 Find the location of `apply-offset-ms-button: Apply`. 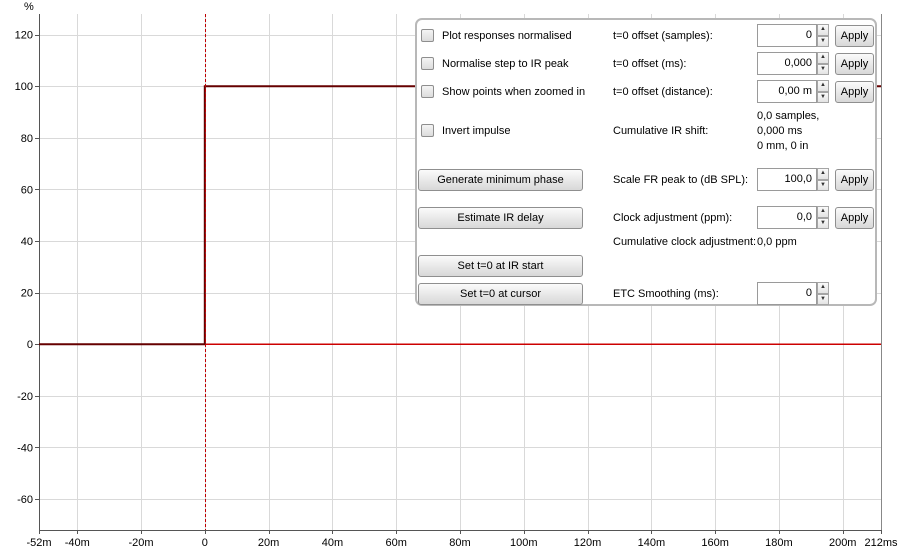

apply-offset-ms-button: Apply is located at coordinates (854, 64).